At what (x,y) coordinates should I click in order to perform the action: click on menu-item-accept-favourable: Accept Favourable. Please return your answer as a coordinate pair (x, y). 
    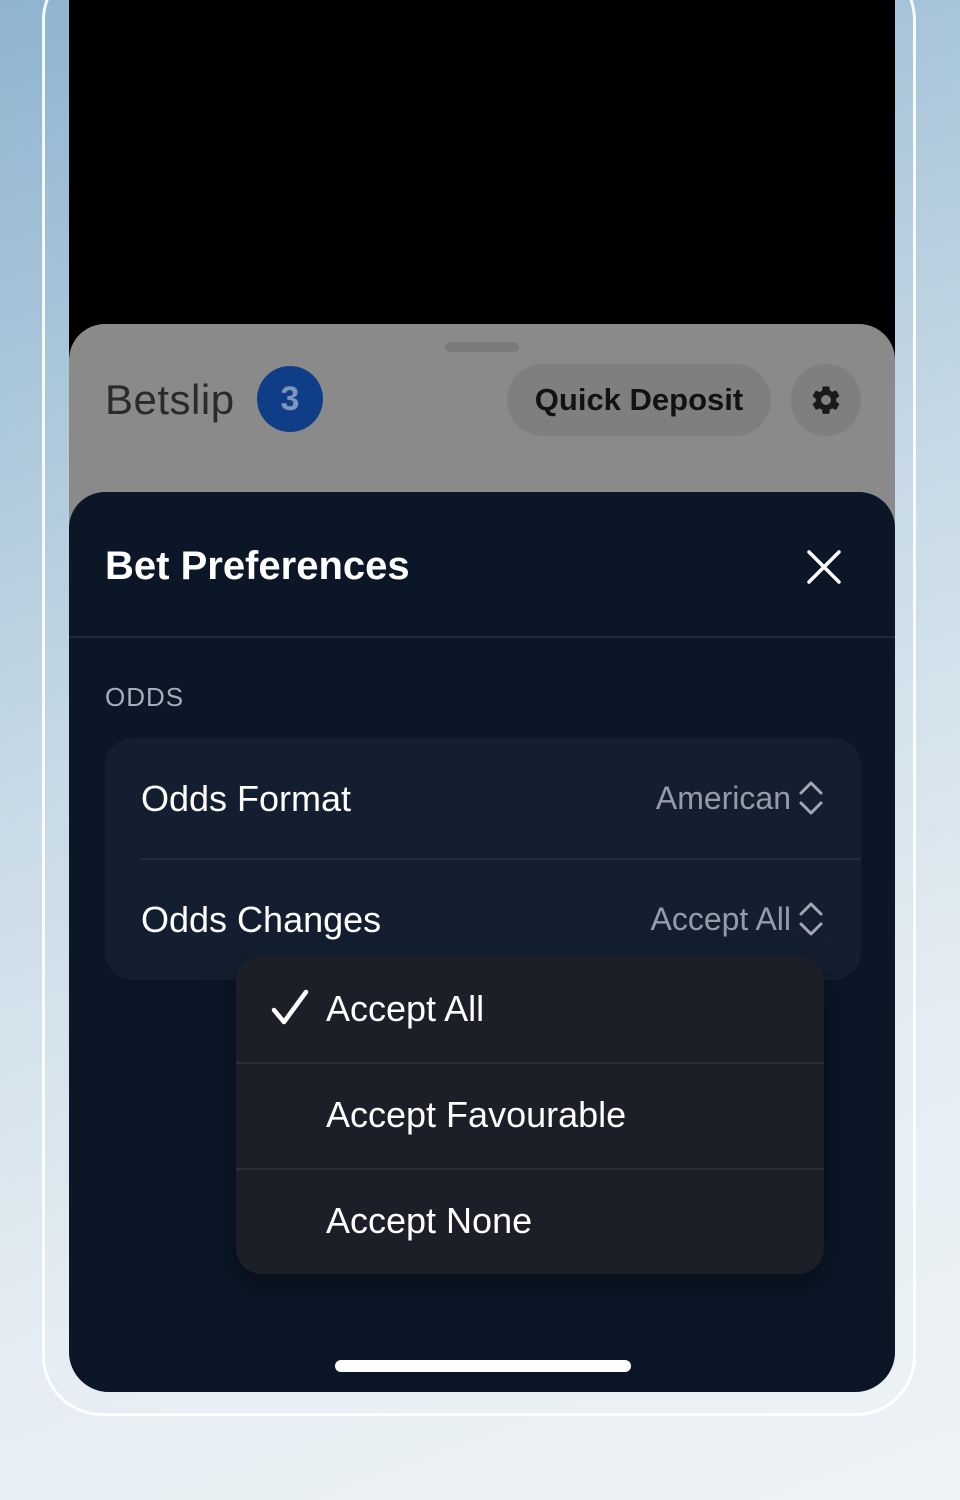
    Looking at the image, I should click on (530, 1115).